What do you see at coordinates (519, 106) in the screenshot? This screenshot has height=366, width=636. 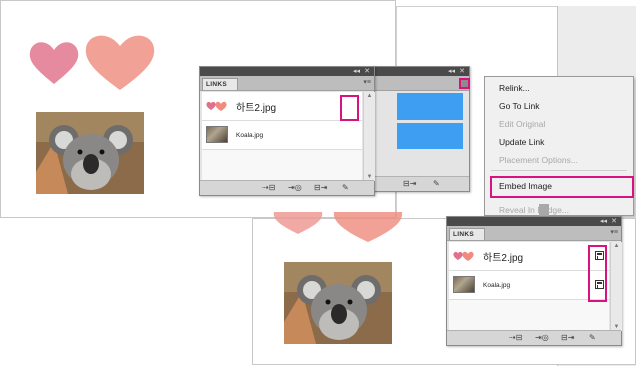 I see `menu-item-go-to-link: Go To Link` at bounding box center [519, 106].